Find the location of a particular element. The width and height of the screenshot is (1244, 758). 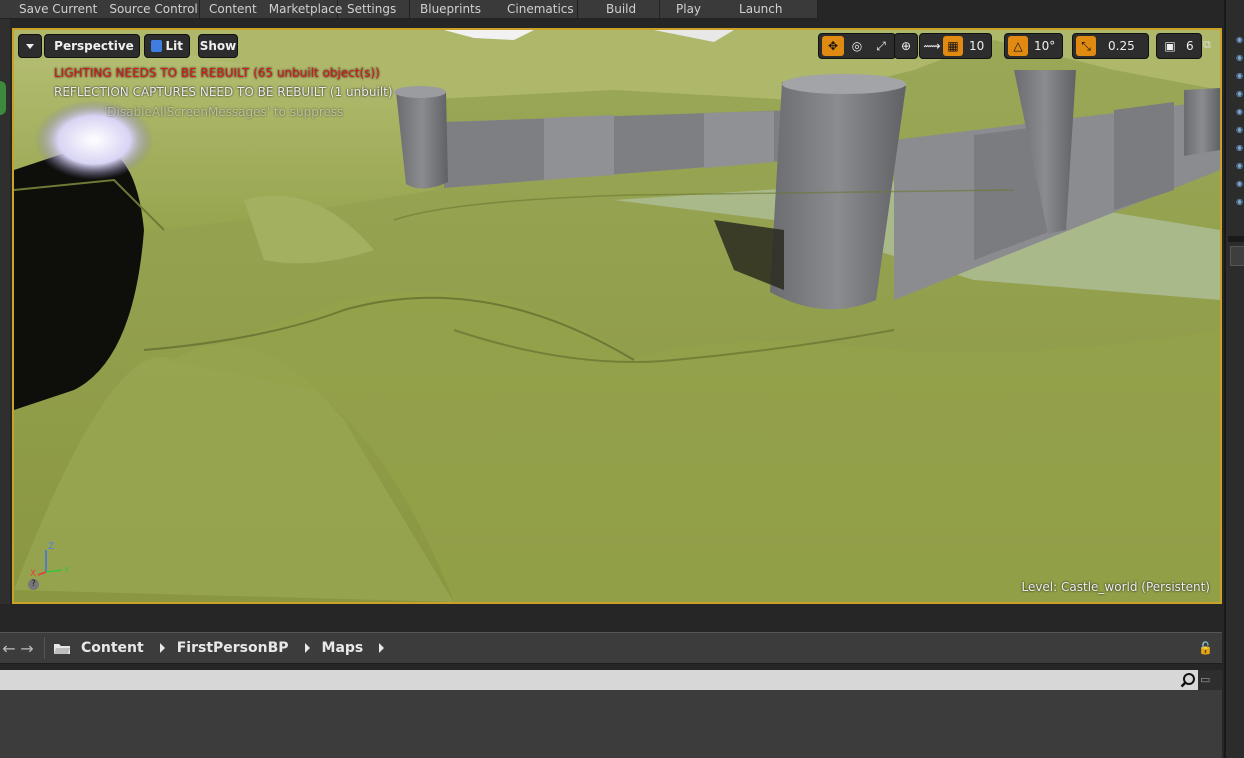

suppress-hint: 'DisableAllScreenMessages' to suppress is located at coordinates (224, 112).